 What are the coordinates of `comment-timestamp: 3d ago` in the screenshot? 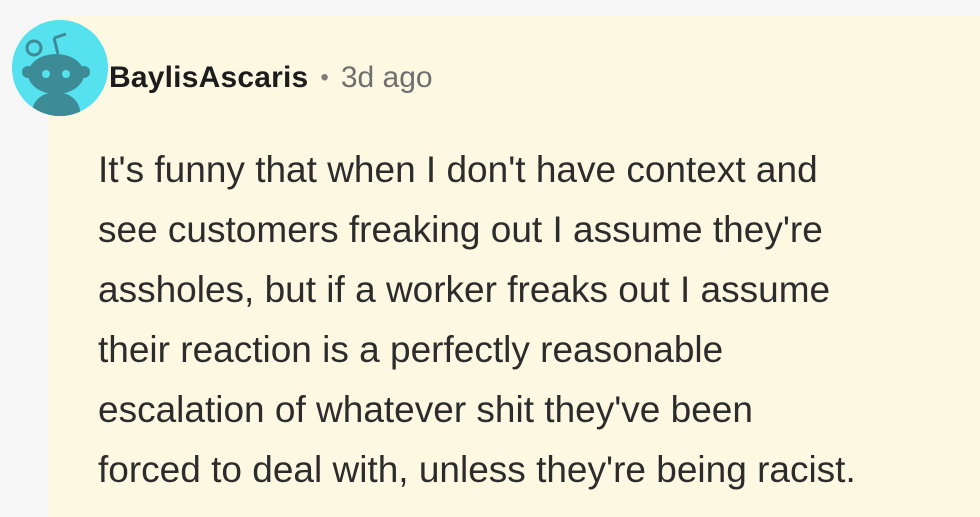 It's located at (387, 78).